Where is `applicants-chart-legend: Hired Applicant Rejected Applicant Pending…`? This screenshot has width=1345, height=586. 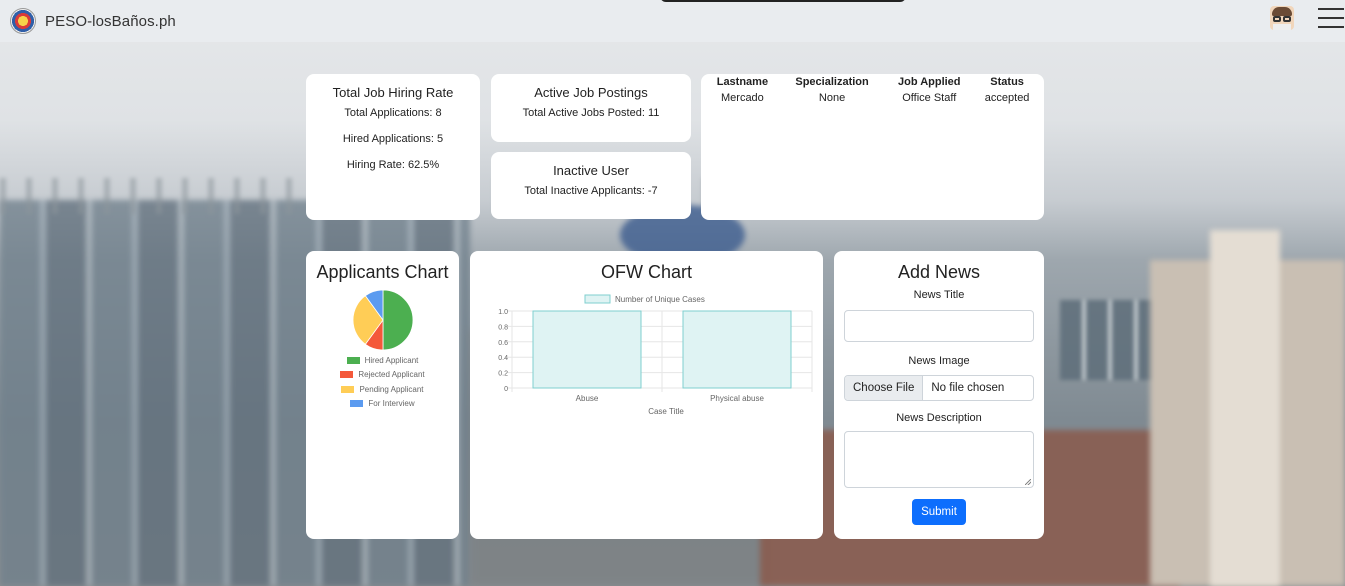
applicants-chart-legend: Hired Applicant Rejected Applicant Pending… is located at coordinates (382, 382).